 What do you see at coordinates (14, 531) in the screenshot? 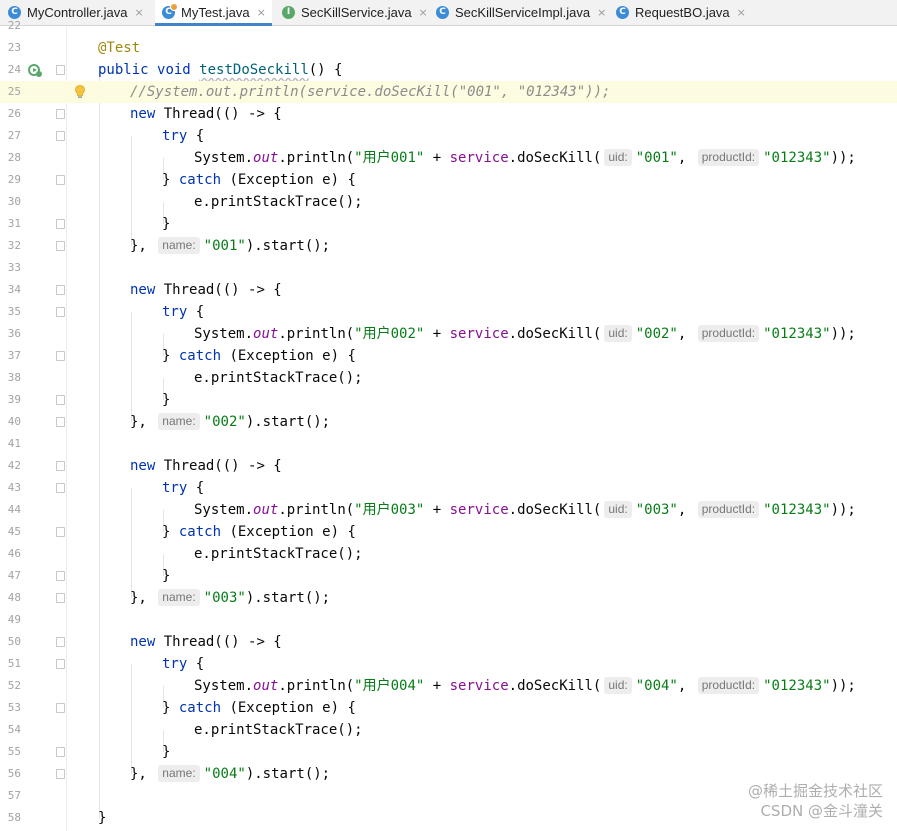
I see `line-number: 45` at bounding box center [14, 531].